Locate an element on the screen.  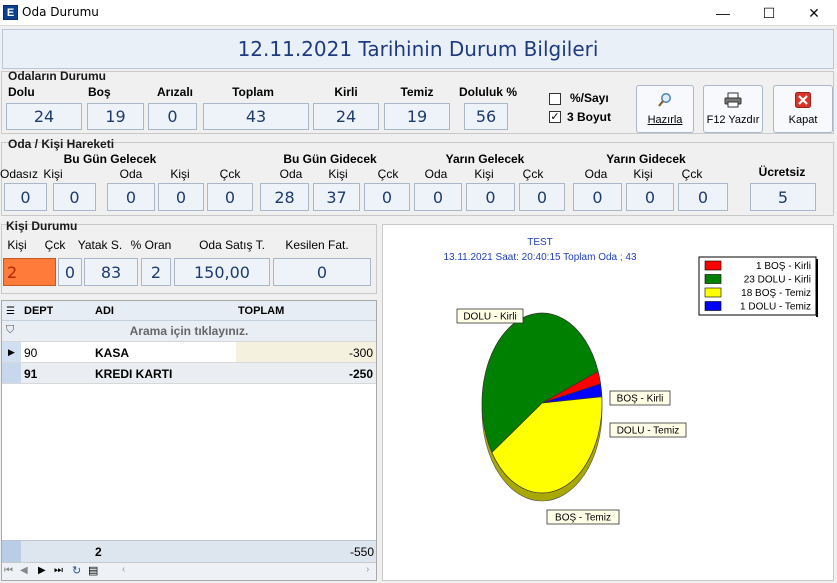
three-d-label: 3 Boyut is located at coordinates (589, 117).